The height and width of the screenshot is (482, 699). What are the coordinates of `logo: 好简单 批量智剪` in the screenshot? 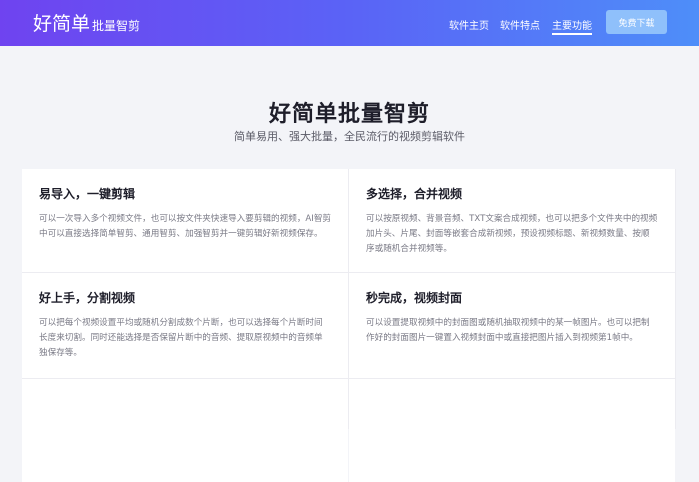 It's located at (86, 22).